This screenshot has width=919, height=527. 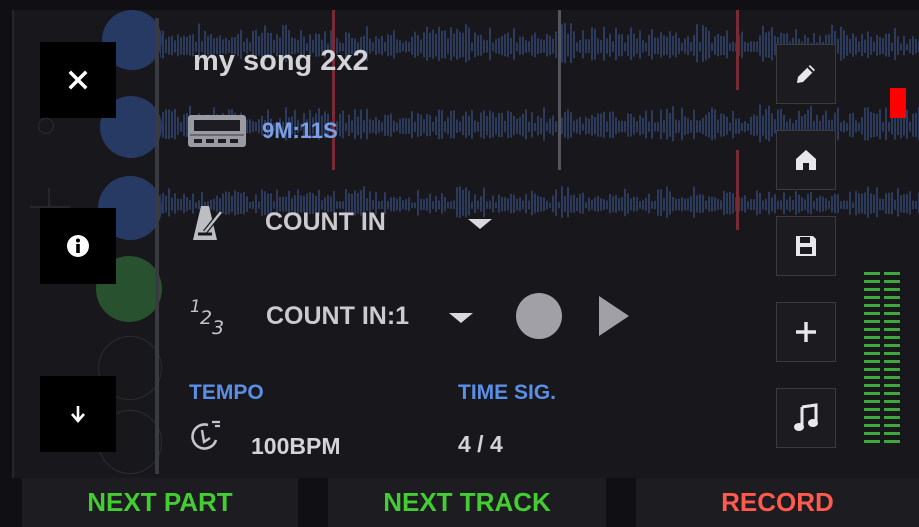 I want to click on metronome-icon, so click(x=208, y=223).